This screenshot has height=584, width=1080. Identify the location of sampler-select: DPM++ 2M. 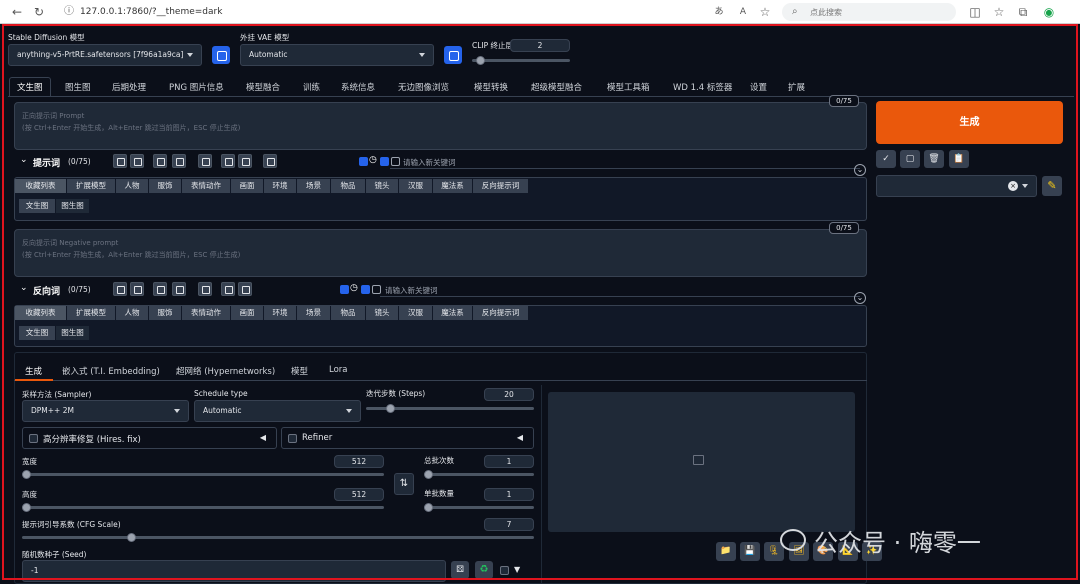
(105, 411).